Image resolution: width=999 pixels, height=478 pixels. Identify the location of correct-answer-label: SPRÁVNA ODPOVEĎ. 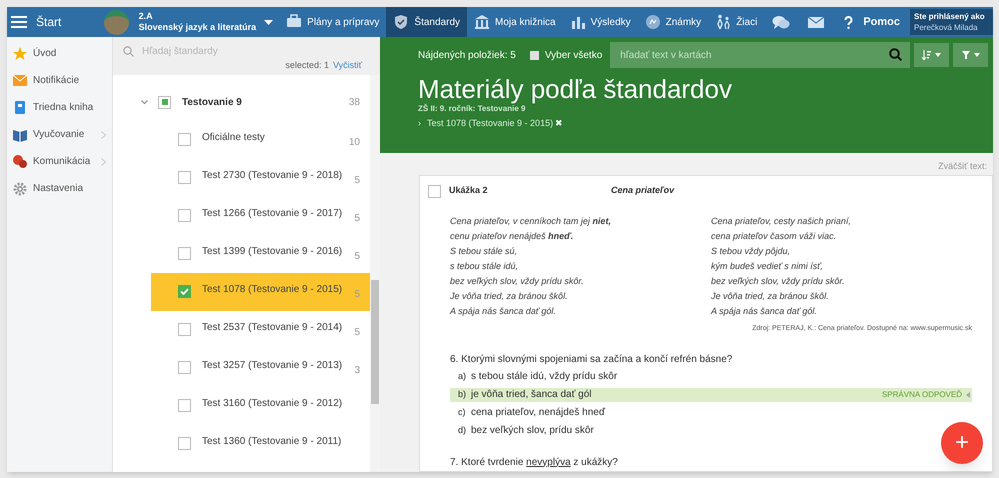
(927, 394).